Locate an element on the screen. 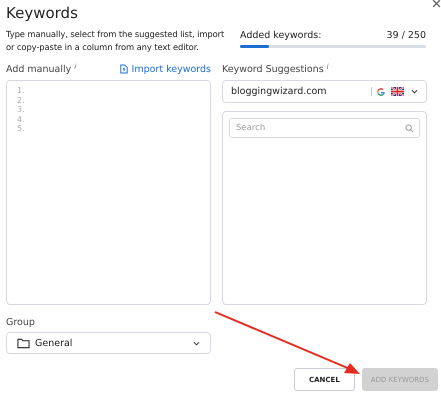 This screenshot has width=441, height=400. counter-value: 39 / 250 is located at coordinates (406, 35).